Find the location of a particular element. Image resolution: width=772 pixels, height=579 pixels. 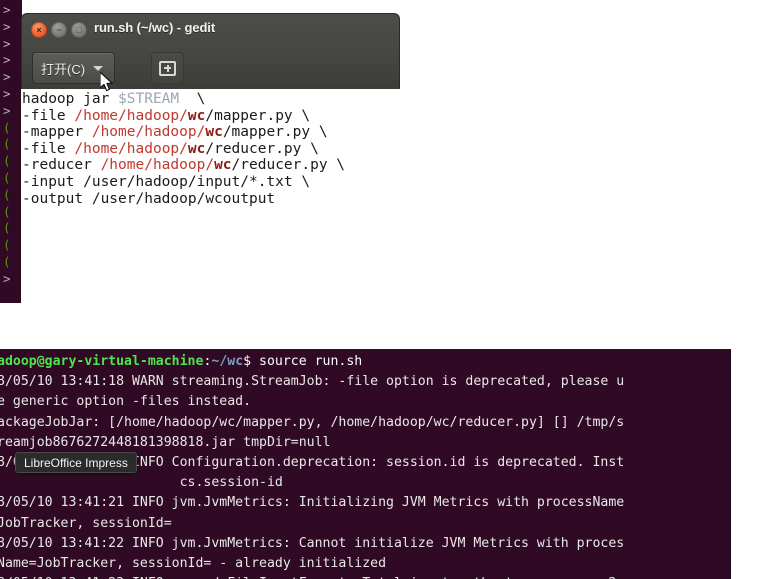

terminal-segment: JobTracker, sessionId= is located at coordinates (86, 523).